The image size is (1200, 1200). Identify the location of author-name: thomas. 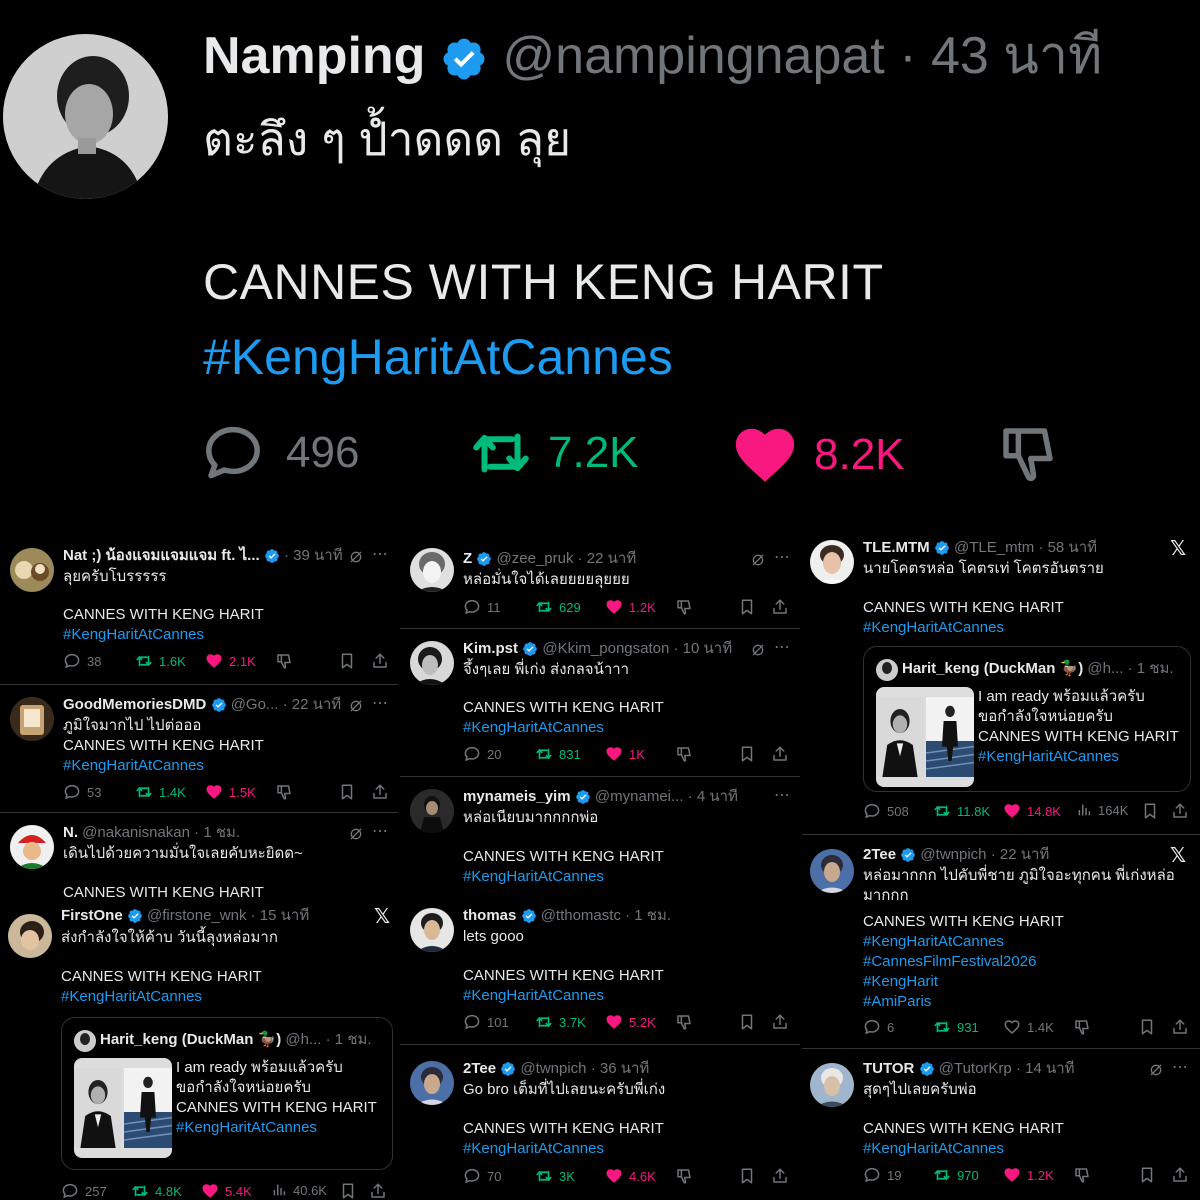
(489, 915).